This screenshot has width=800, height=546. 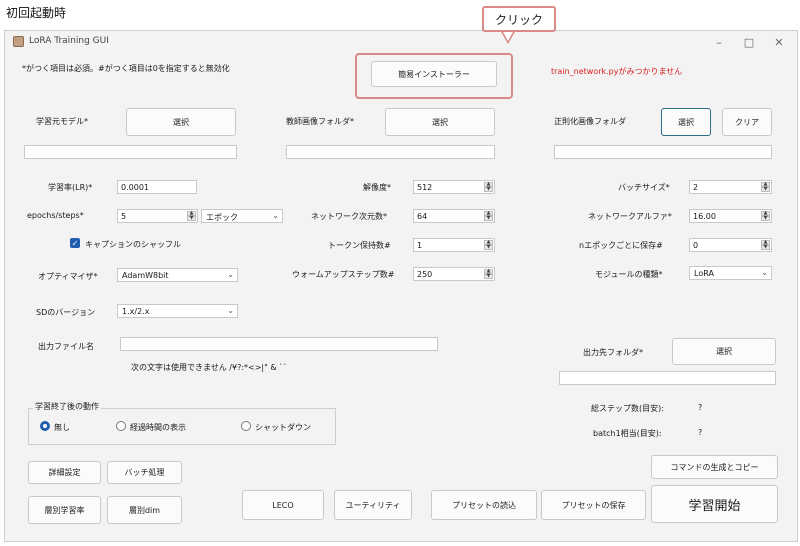 What do you see at coordinates (765, 245) in the screenshot?
I see `save-every-spin-arrows: ▲ ▼` at bounding box center [765, 245].